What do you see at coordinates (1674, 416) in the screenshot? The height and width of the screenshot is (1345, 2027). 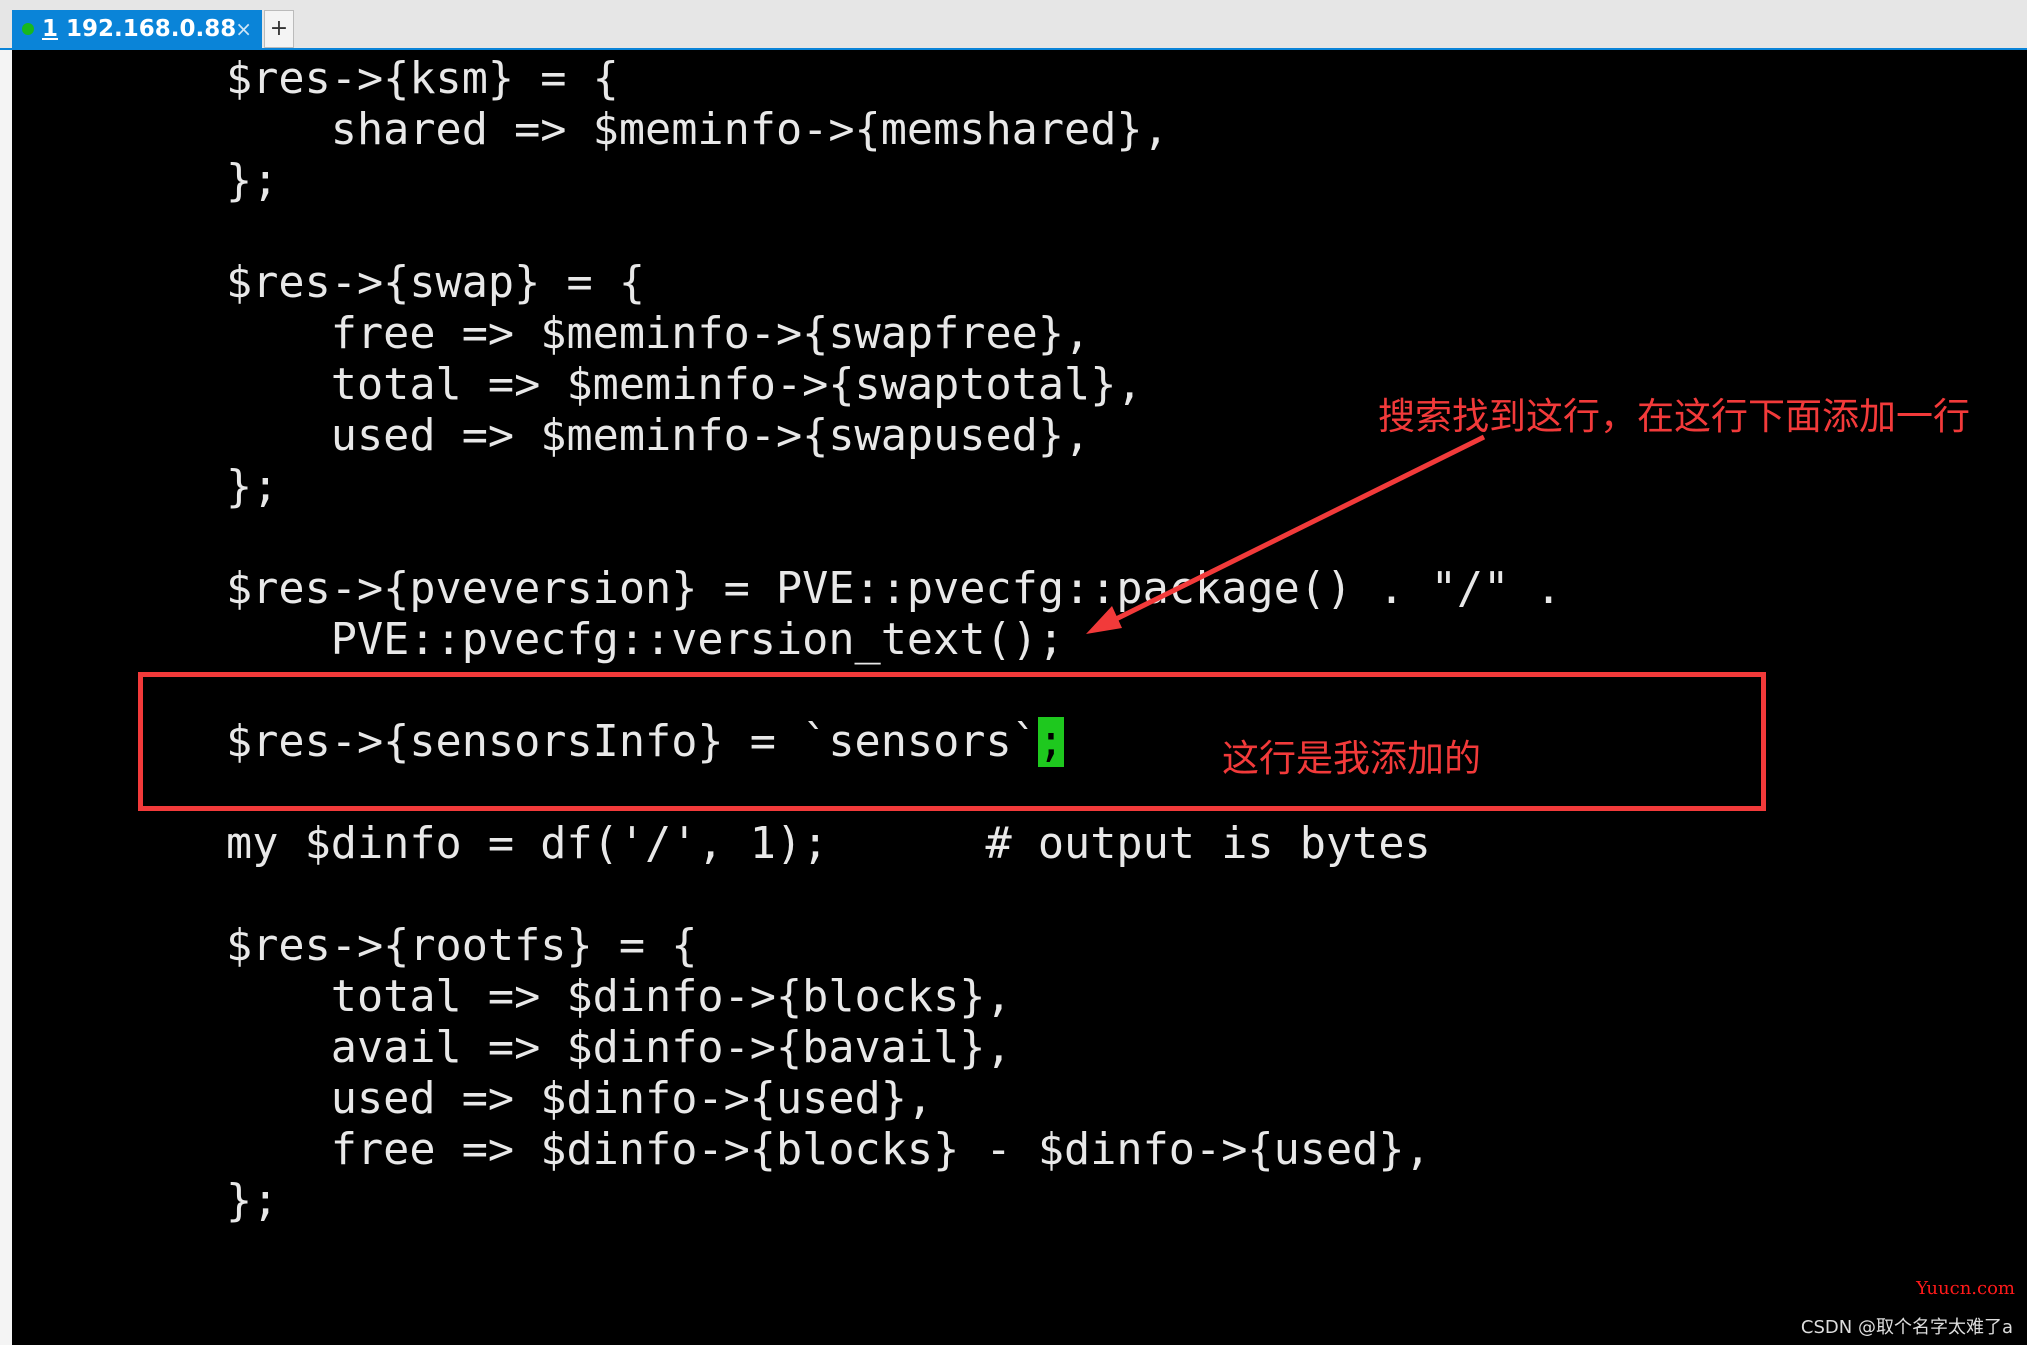 I see `search-annotation: 搜索找到这行，在这行下面添加一行` at bounding box center [1674, 416].